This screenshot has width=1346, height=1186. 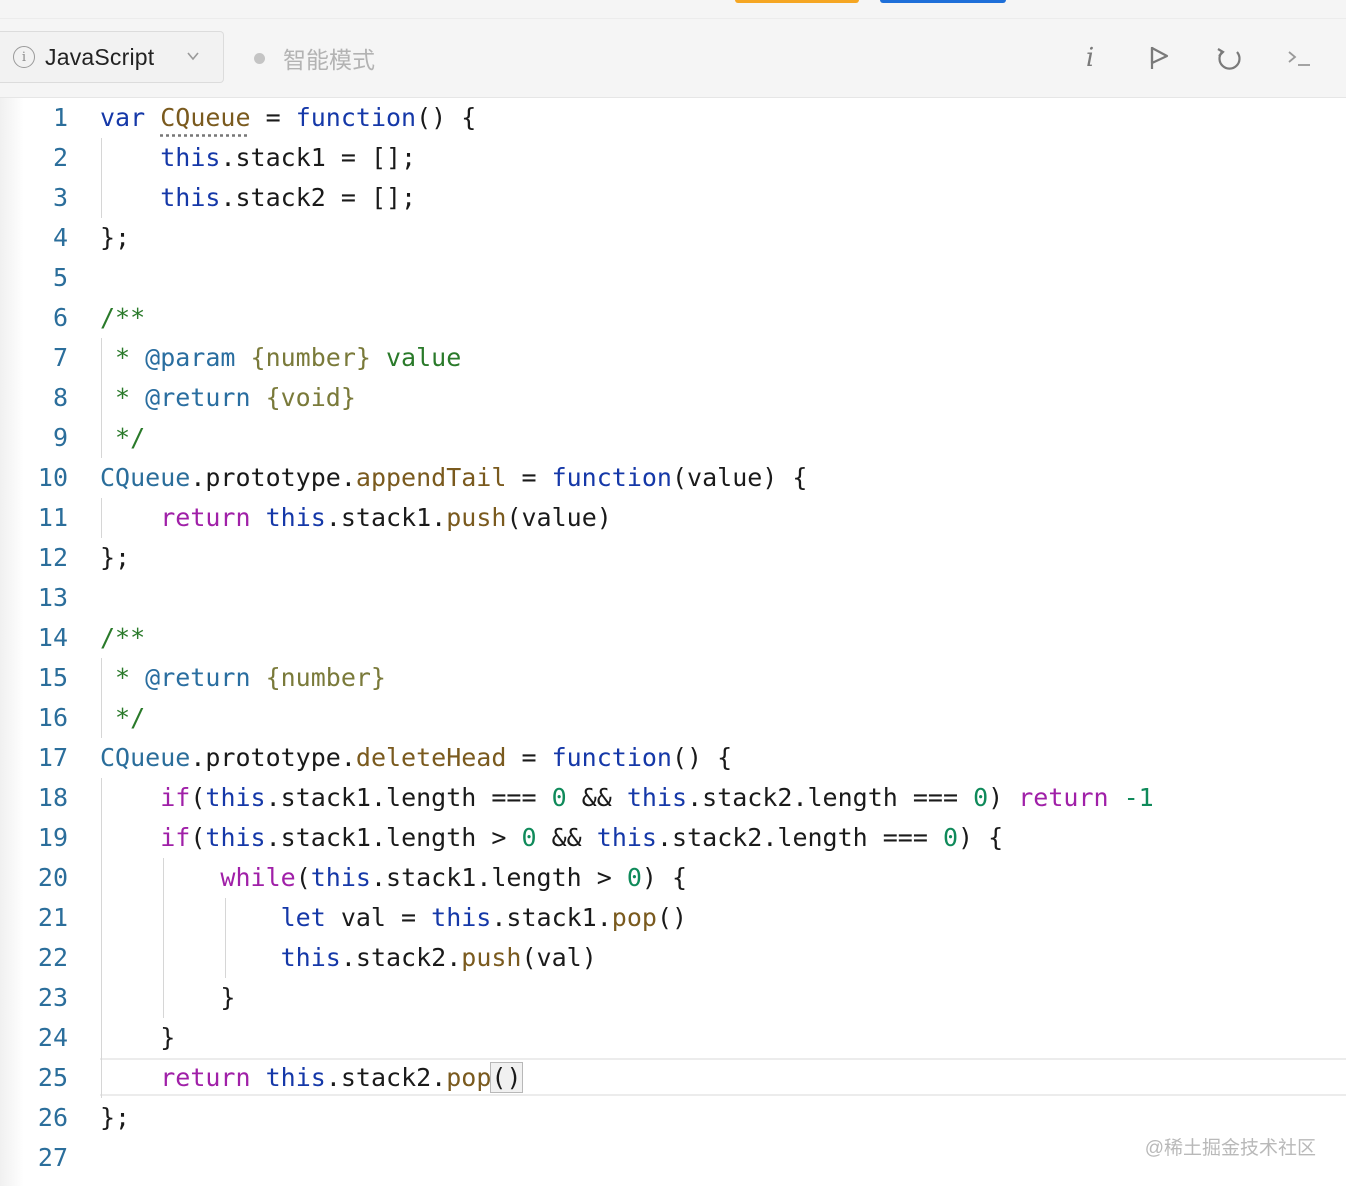 I want to click on line-number: 24, so click(x=52, y=1037).